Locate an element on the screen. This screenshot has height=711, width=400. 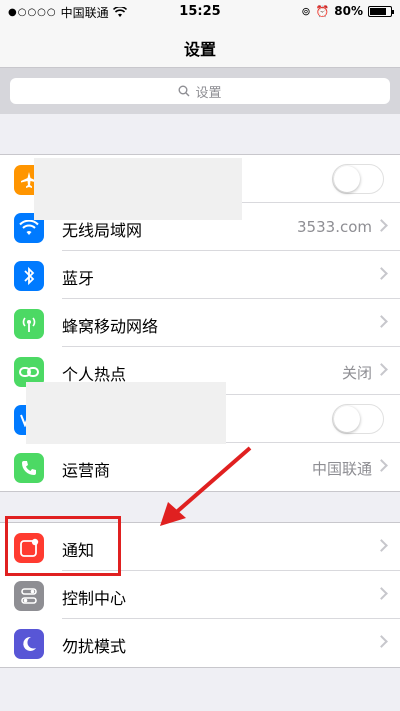
moon-icon is located at coordinates (29, 644).